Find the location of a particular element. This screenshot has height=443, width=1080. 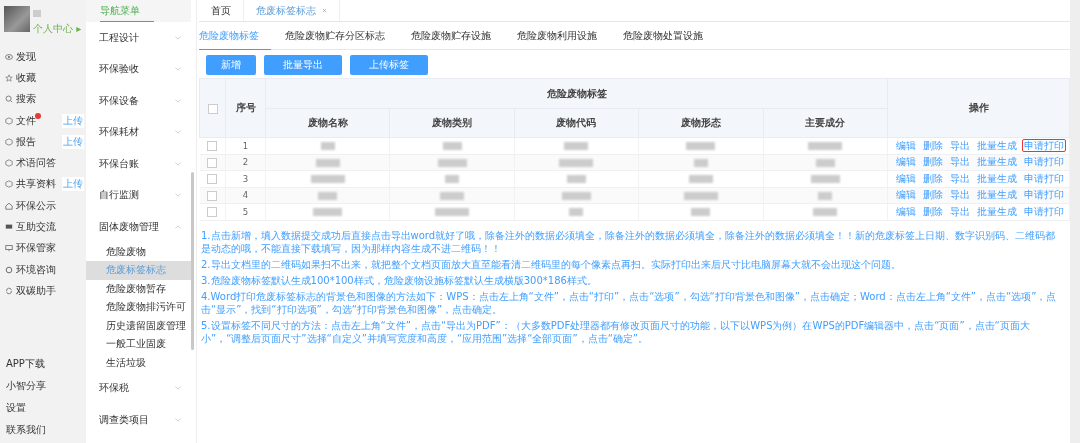

sidebar-link: APP下载 is located at coordinates (46, 364).